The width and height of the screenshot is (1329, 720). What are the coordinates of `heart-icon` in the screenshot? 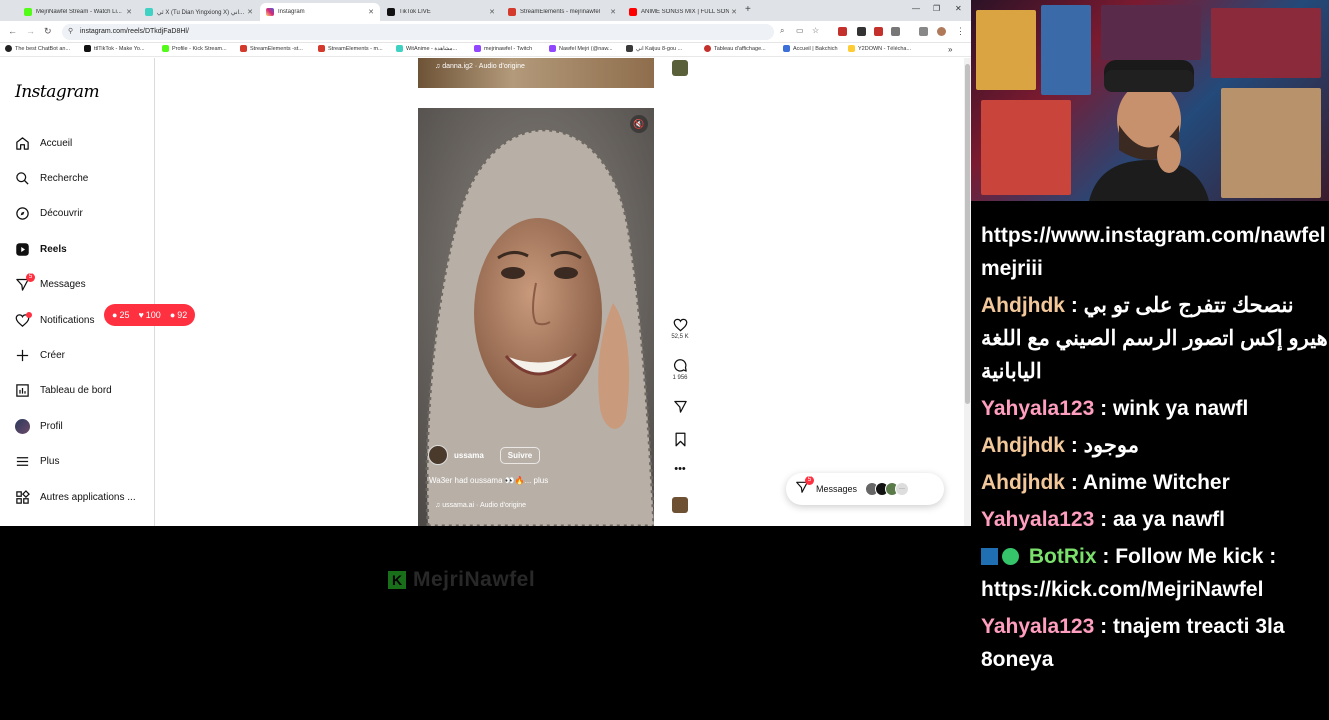 It's located at (680, 325).